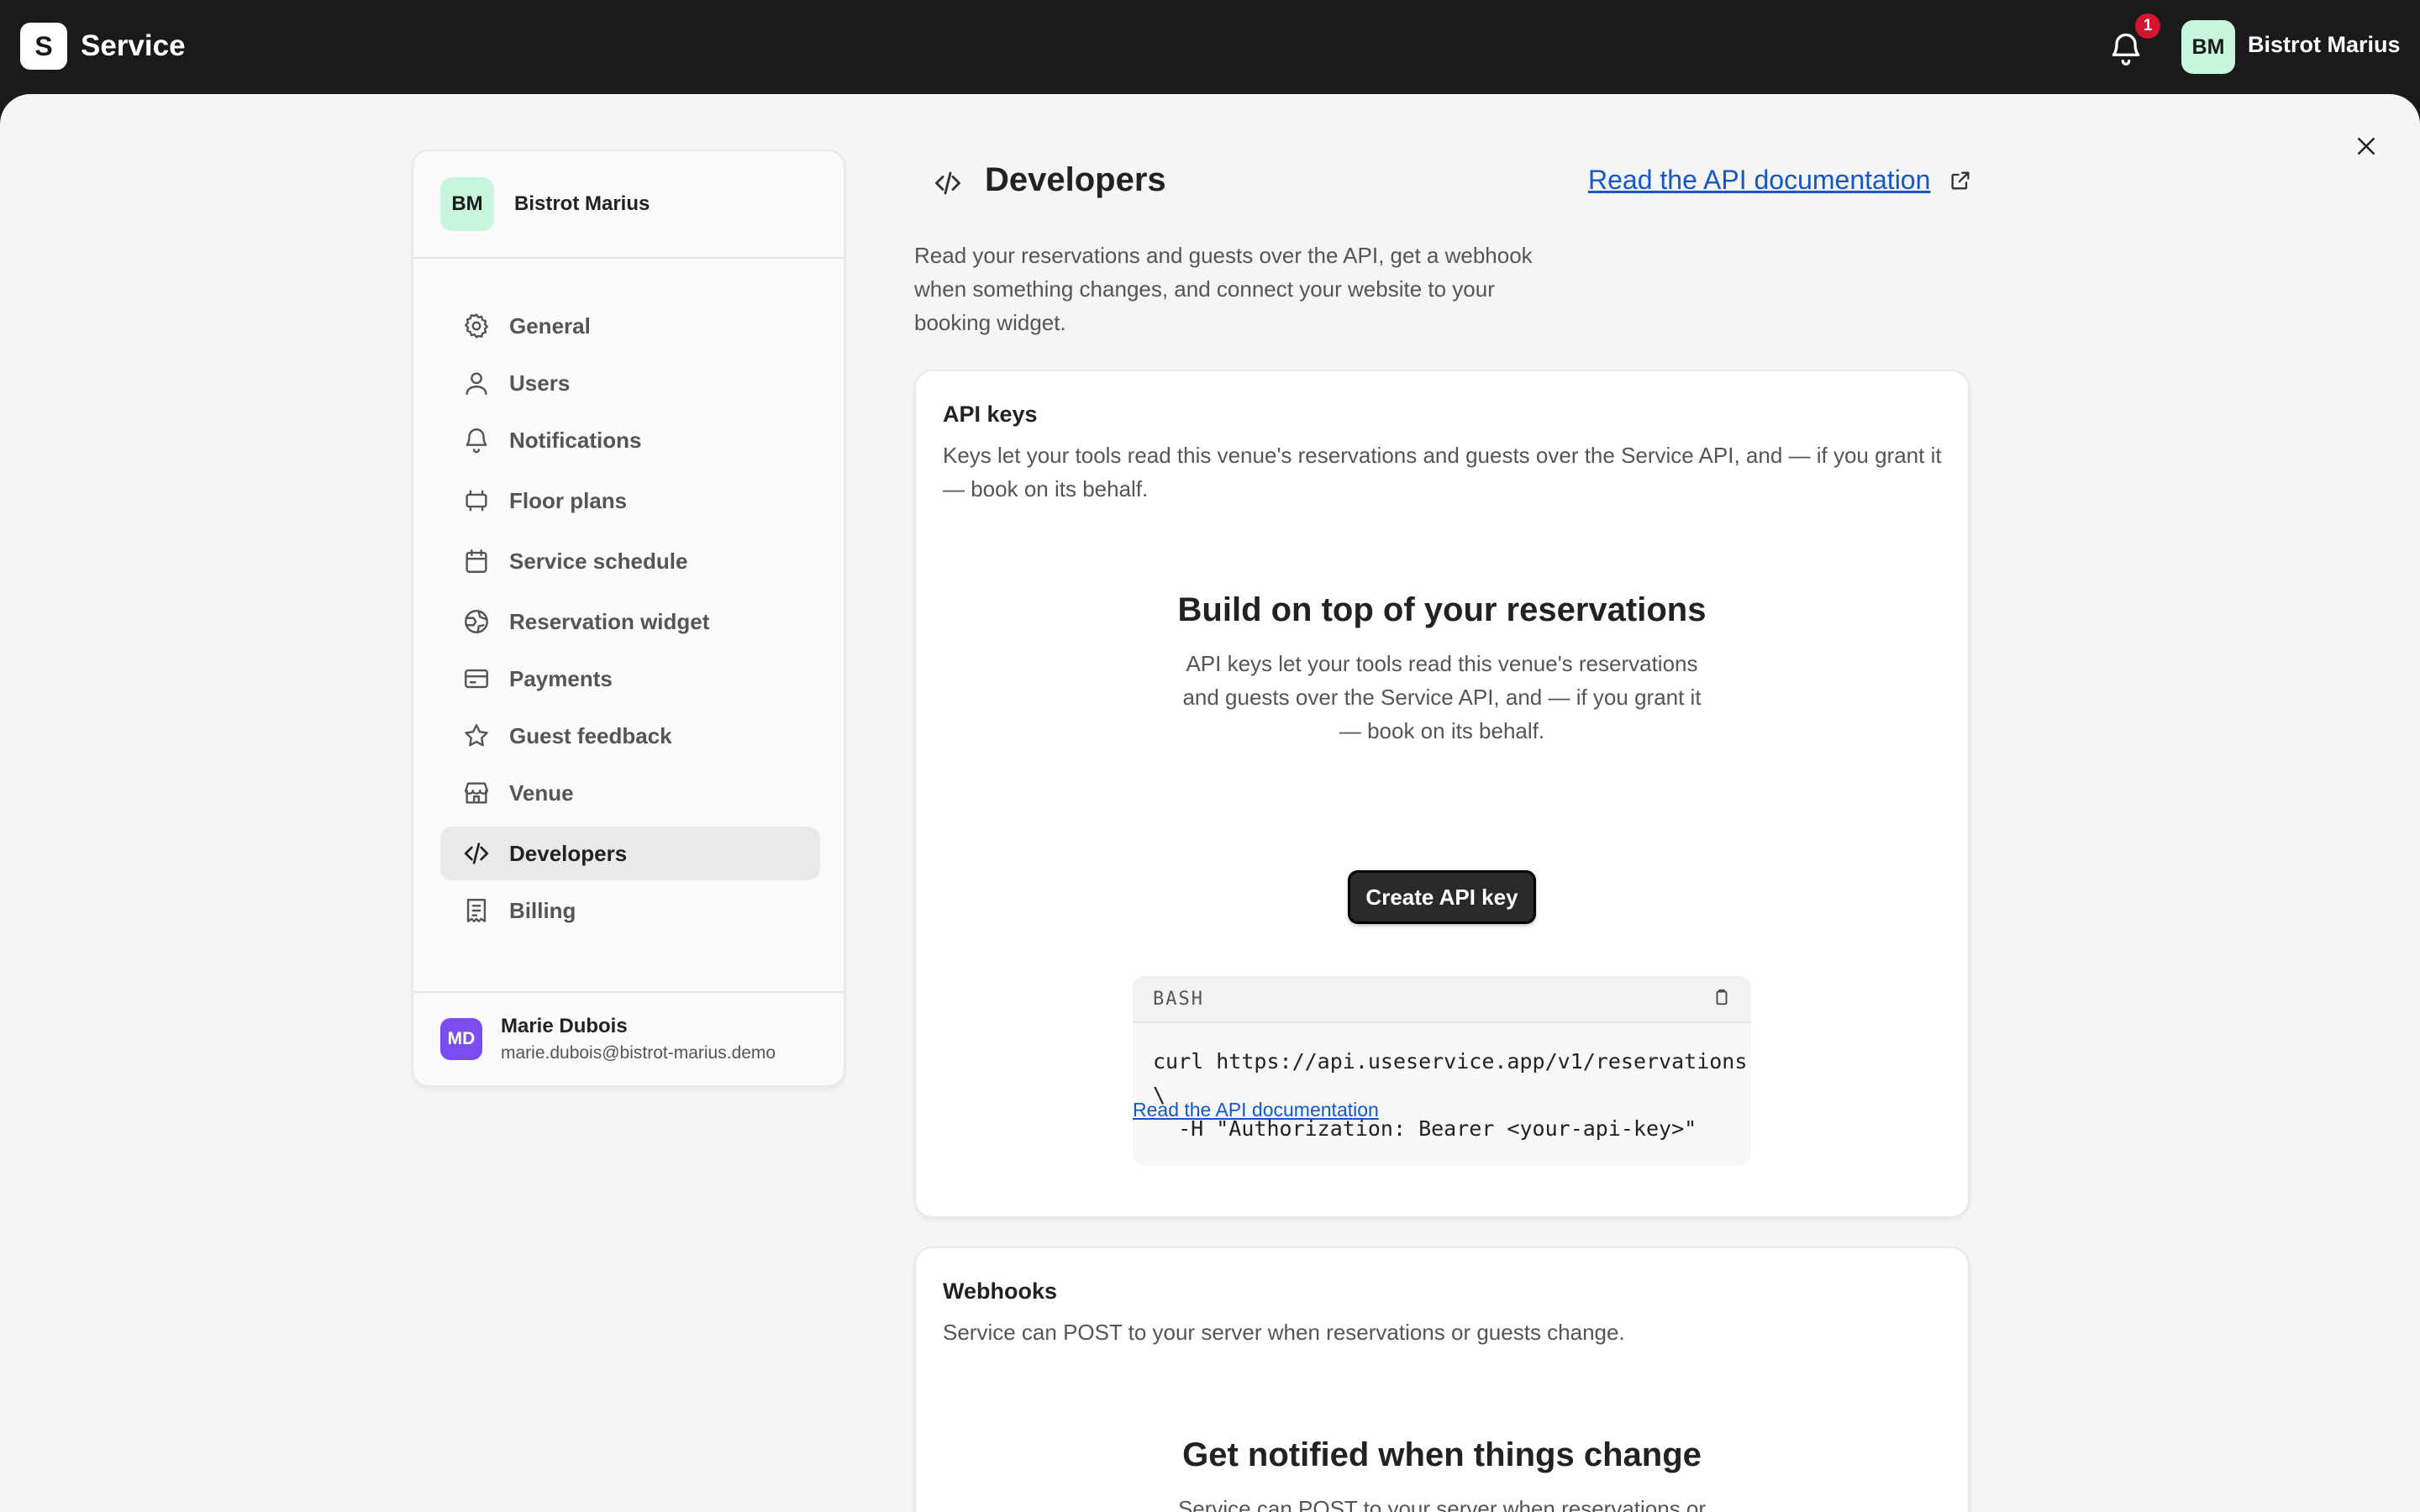  What do you see at coordinates (568, 500) in the screenshot?
I see `sidebar-item-label: Floor plans` at bounding box center [568, 500].